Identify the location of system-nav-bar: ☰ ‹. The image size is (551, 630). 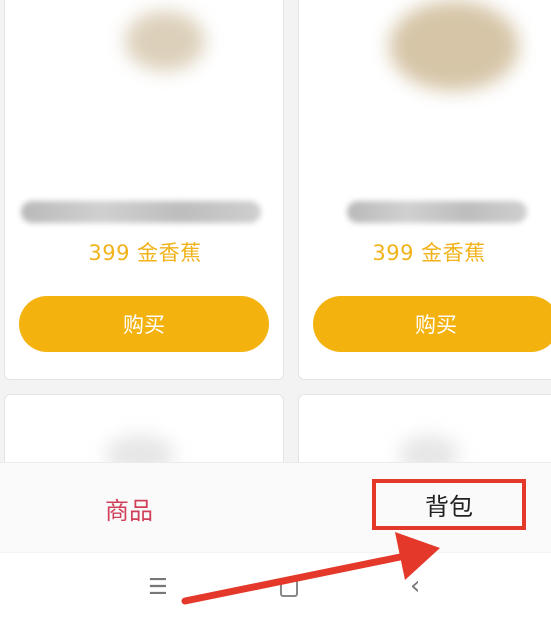
(275, 591).